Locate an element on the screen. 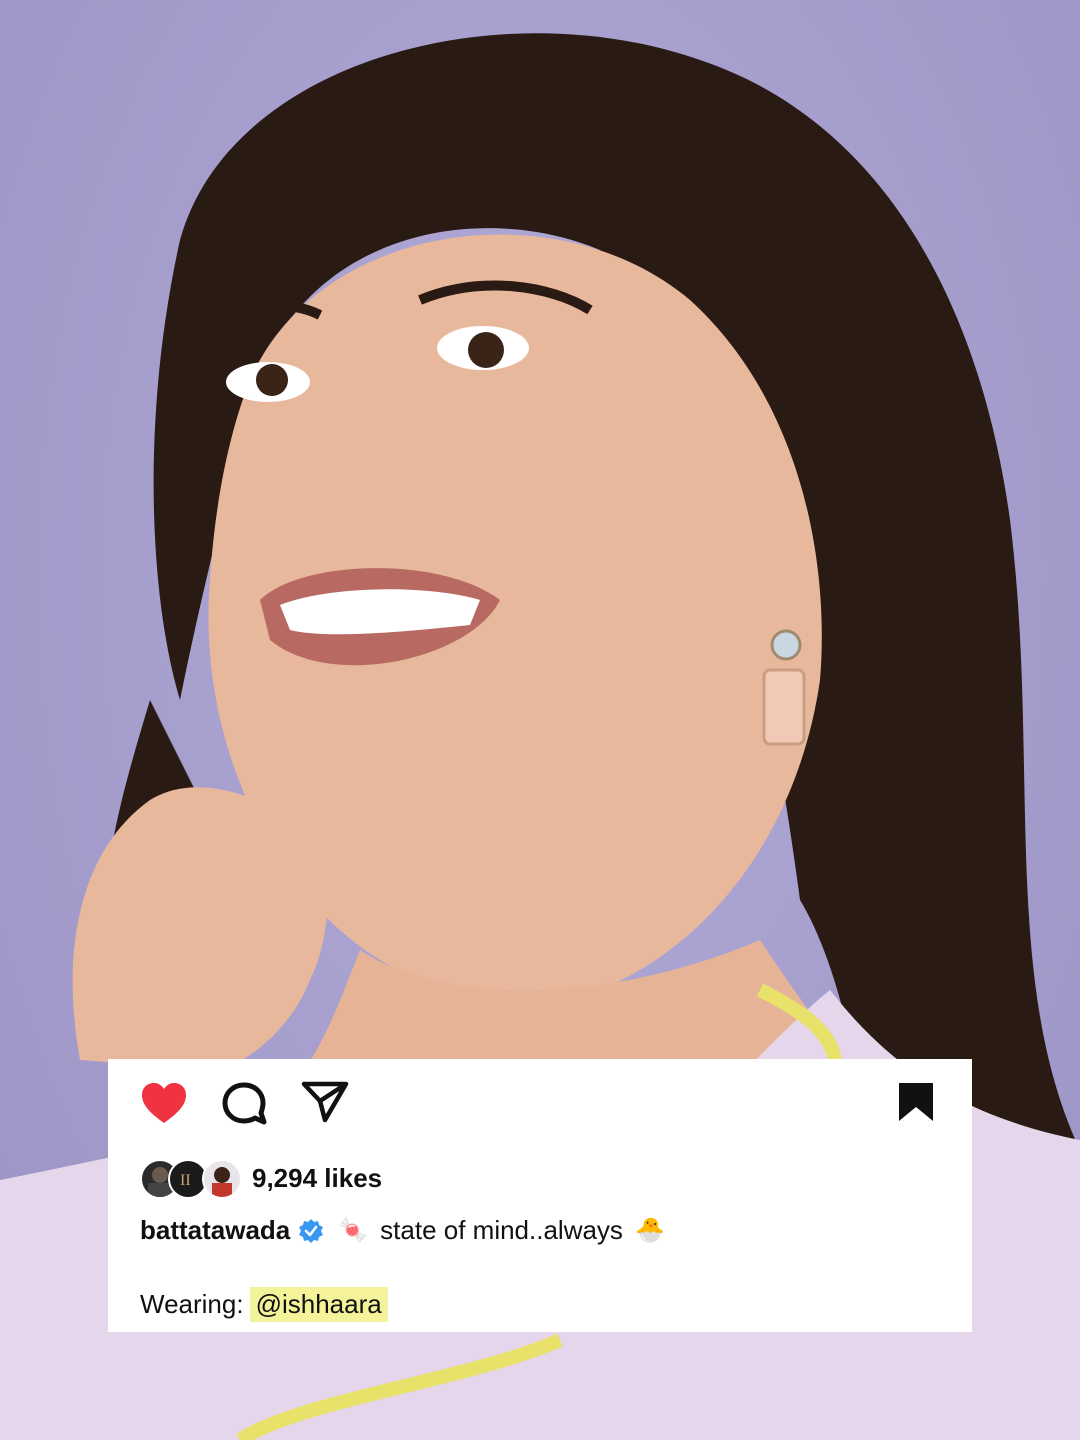 The image size is (1080, 1440). send-icon is located at coordinates (325, 1102).